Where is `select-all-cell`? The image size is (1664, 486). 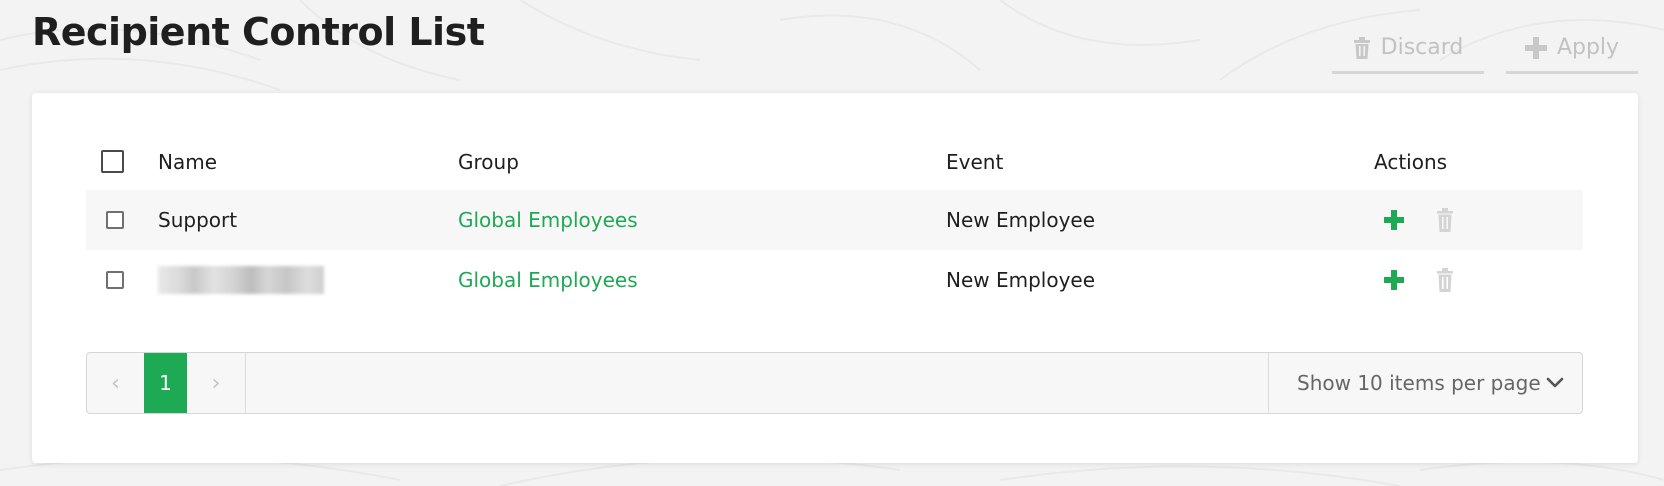
select-all-cell is located at coordinates (112, 161).